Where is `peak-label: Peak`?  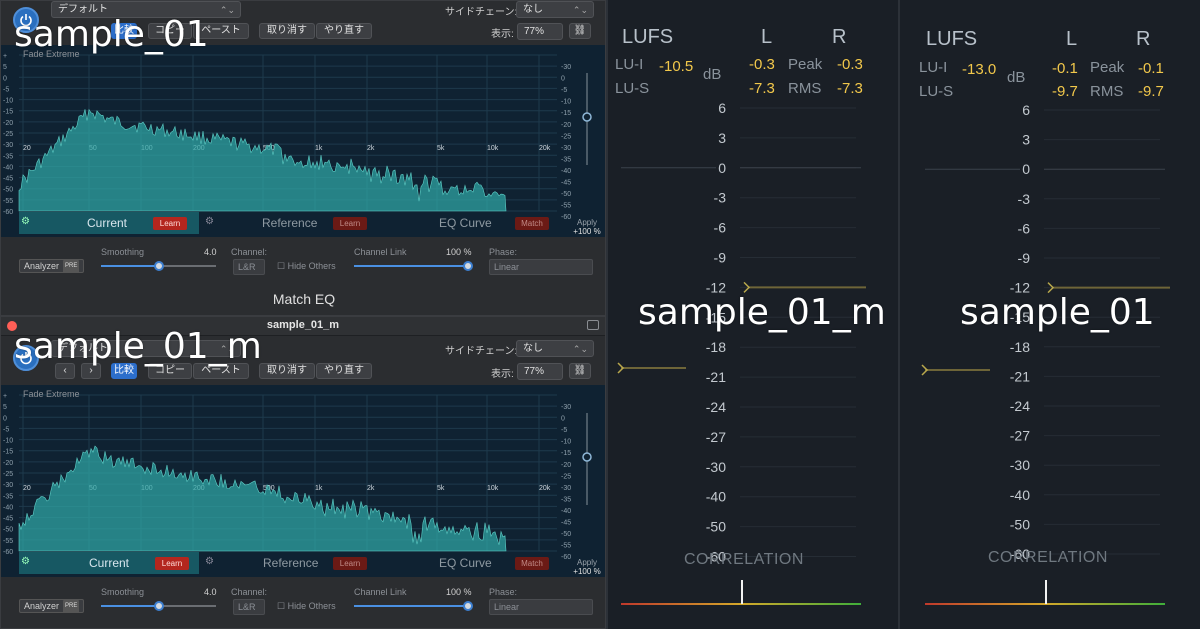 peak-label: Peak is located at coordinates (805, 64).